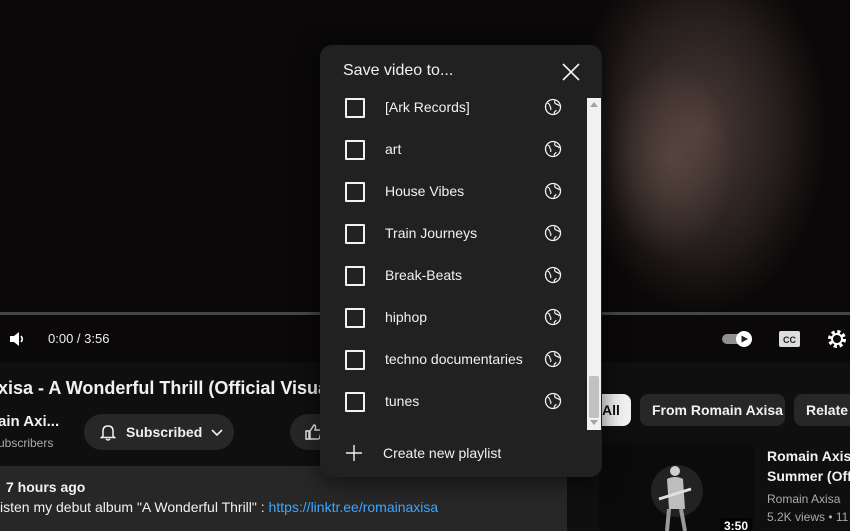  What do you see at coordinates (108, 433) in the screenshot?
I see `bell-icon` at bounding box center [108, 433].